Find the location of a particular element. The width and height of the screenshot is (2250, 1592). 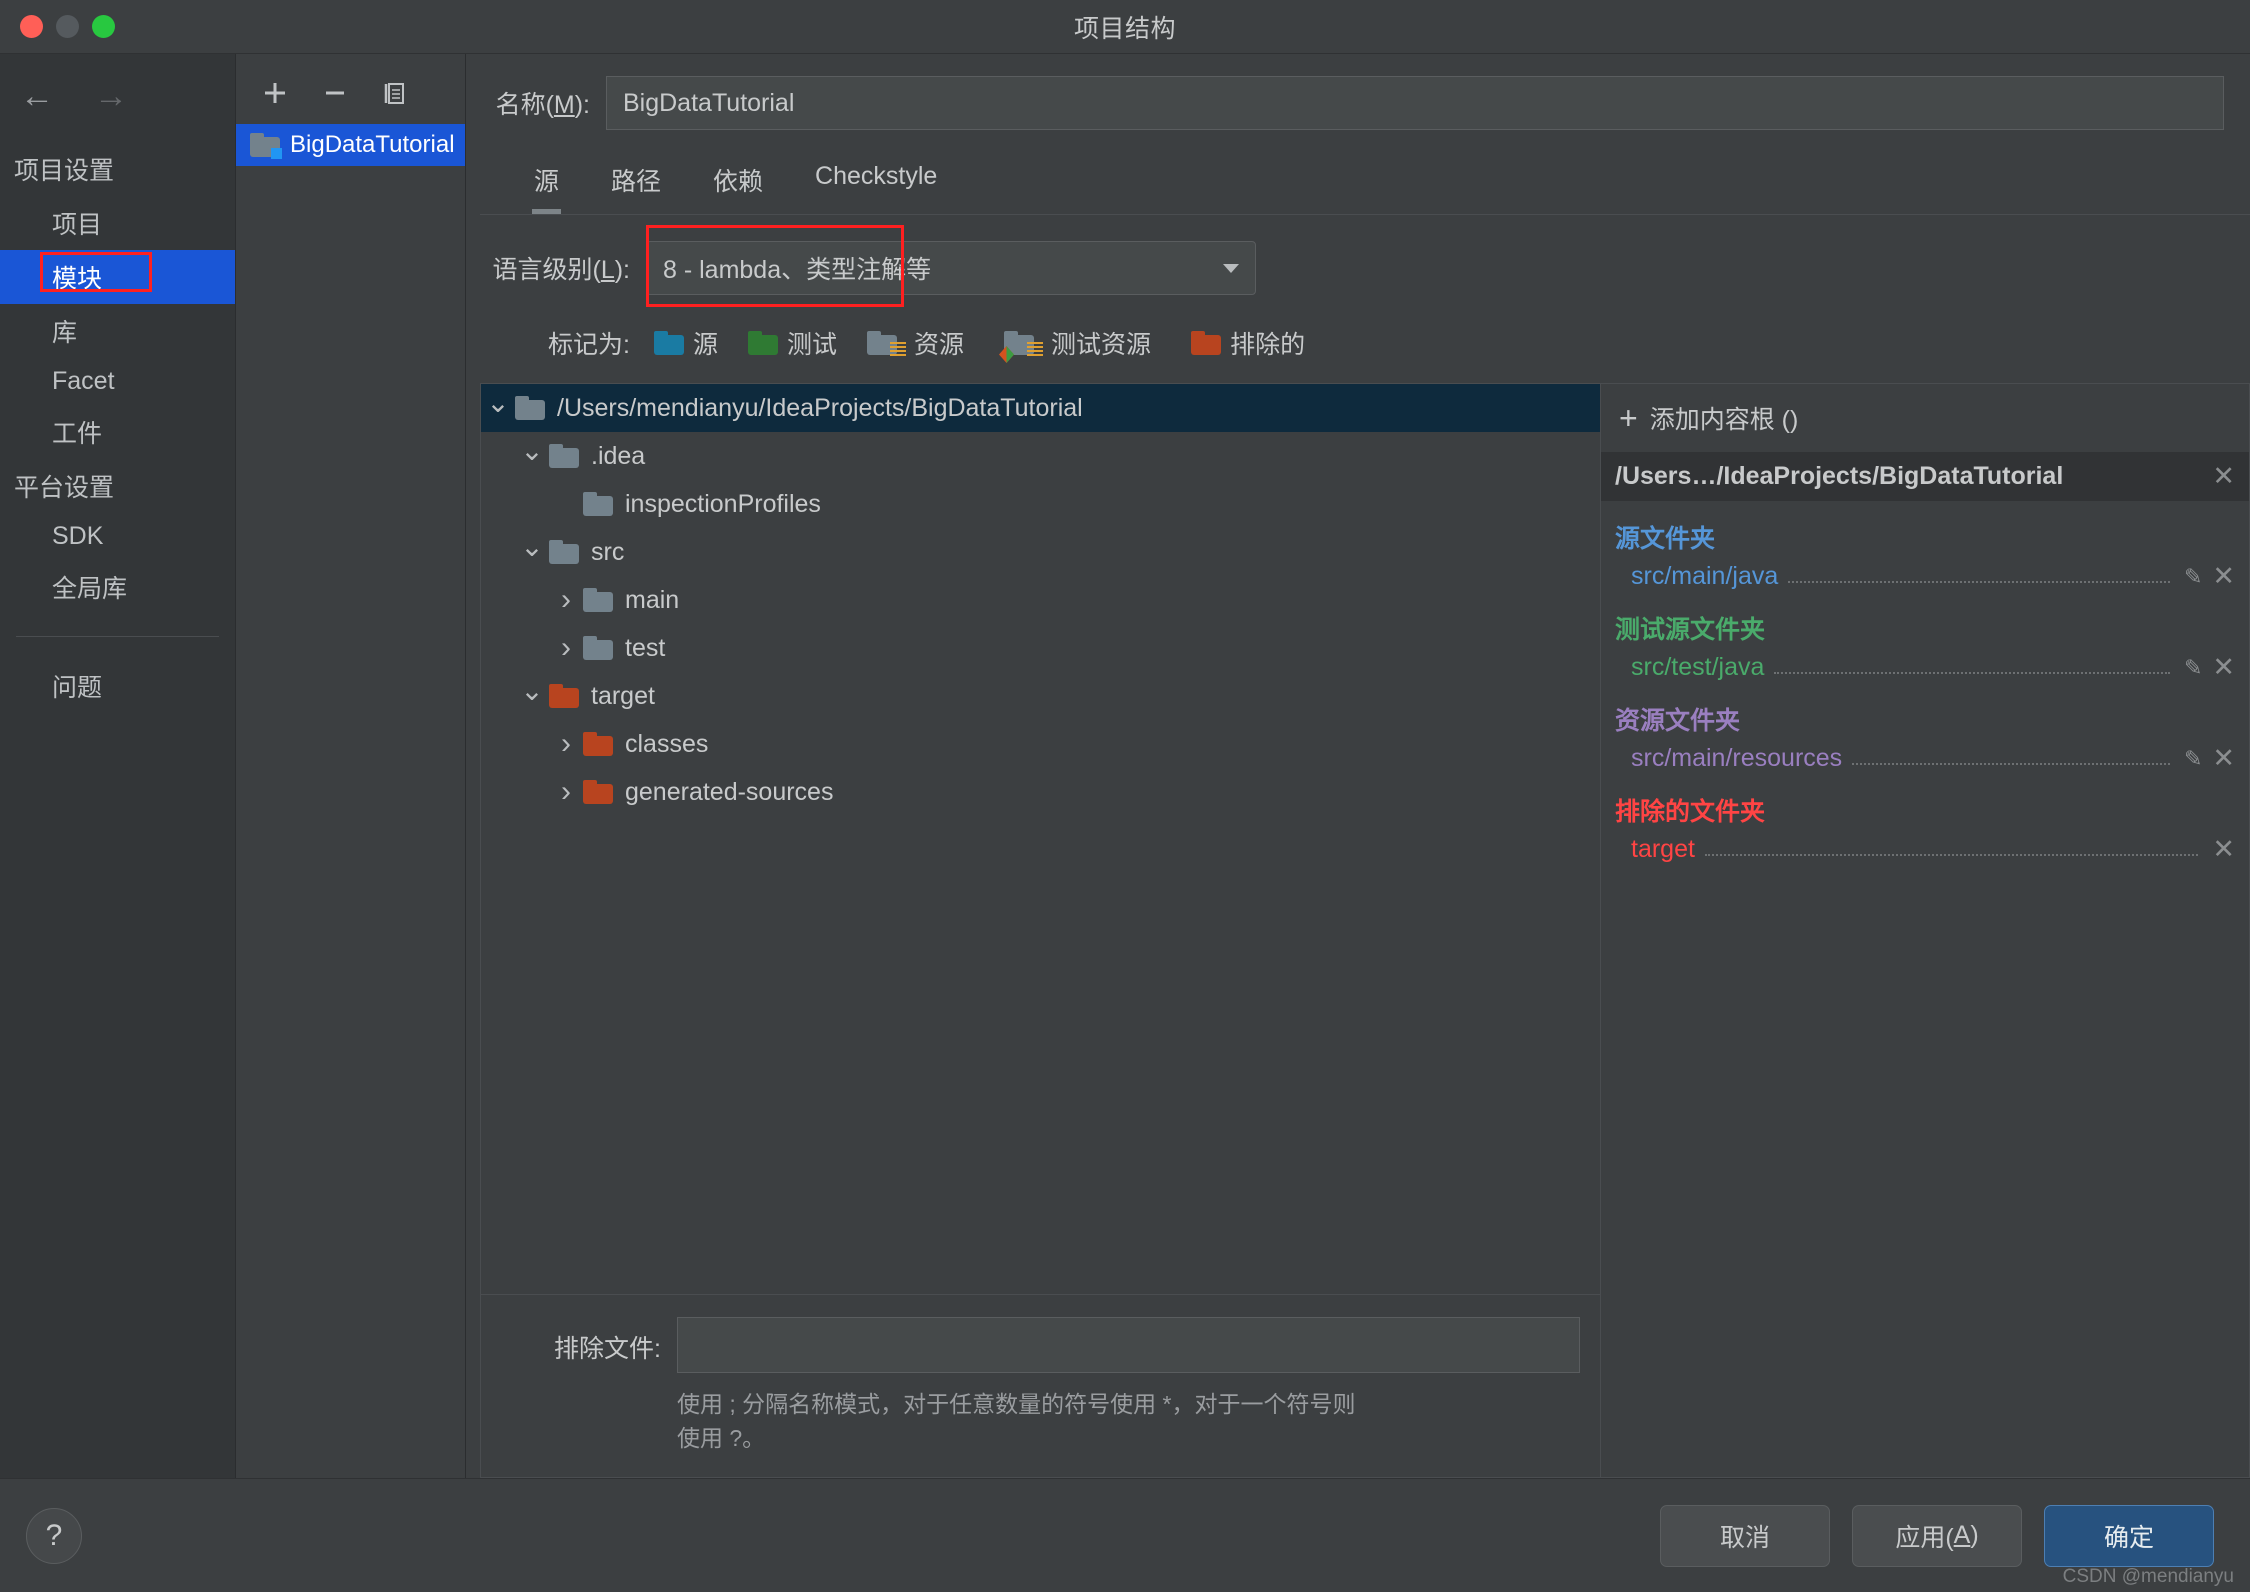

sidebar-item-global-libraries: 全局库 is located at coordinates (117, 587).